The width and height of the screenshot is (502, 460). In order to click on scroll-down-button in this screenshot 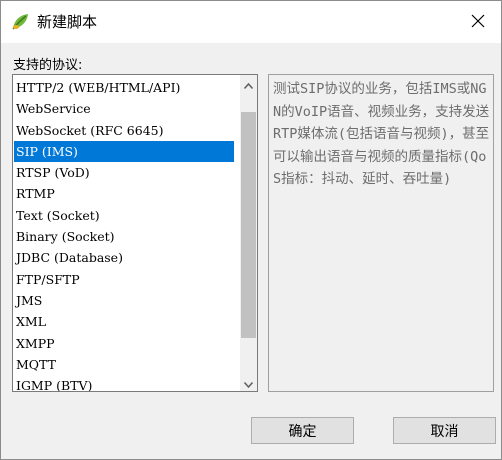, I will do `click(248, 382)`.